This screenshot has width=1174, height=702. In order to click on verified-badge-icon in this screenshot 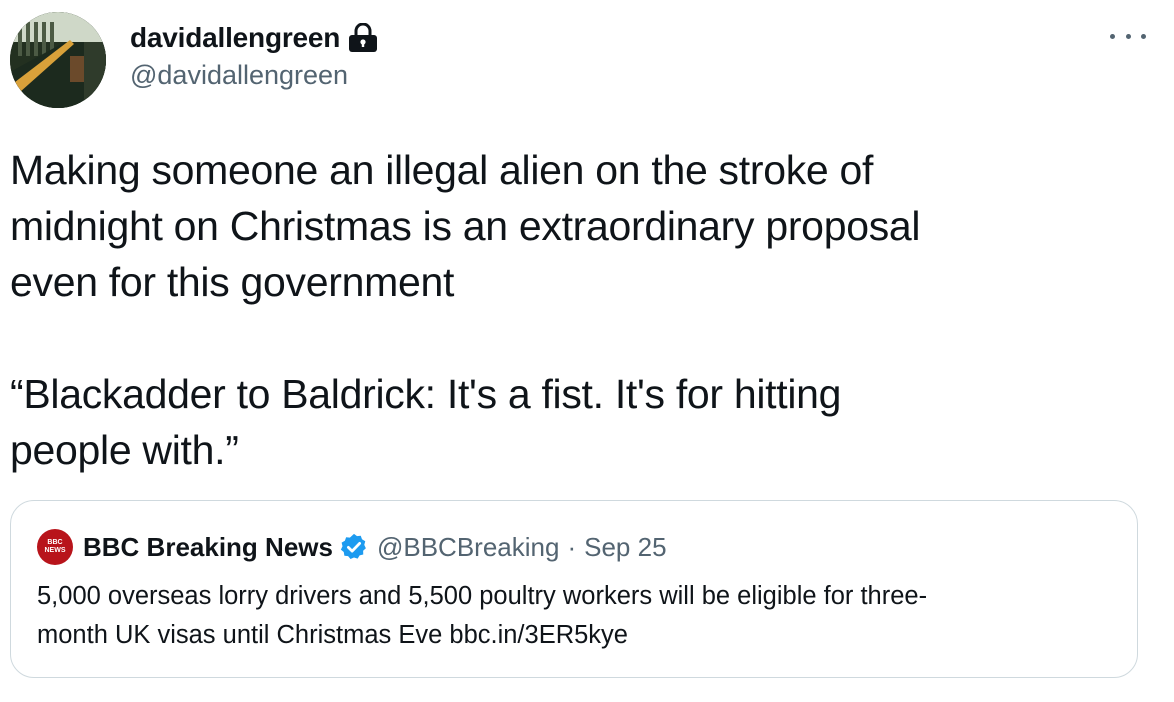, I will do `click(354, 547)`.